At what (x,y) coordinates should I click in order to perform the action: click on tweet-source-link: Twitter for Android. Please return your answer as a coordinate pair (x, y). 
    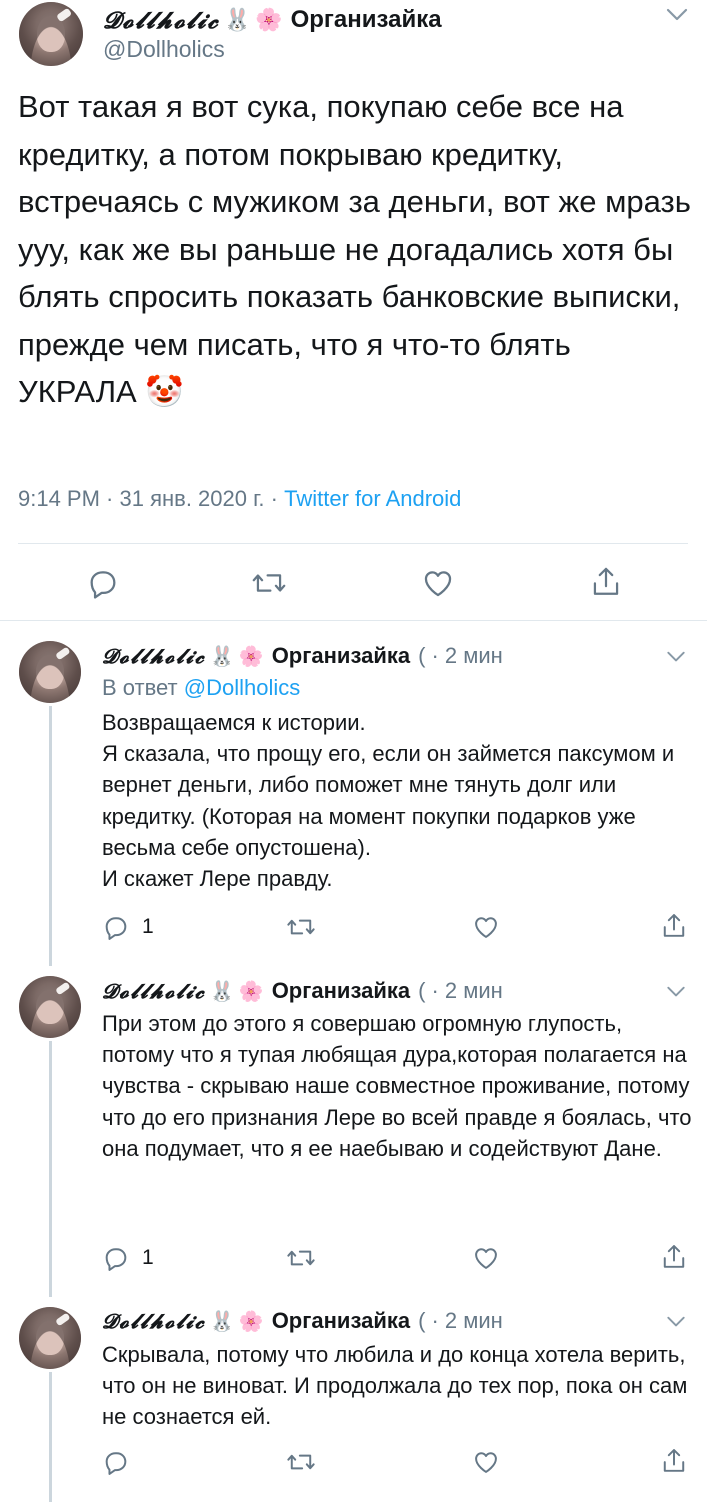
    Looking at the image, I should click on (372, 498).